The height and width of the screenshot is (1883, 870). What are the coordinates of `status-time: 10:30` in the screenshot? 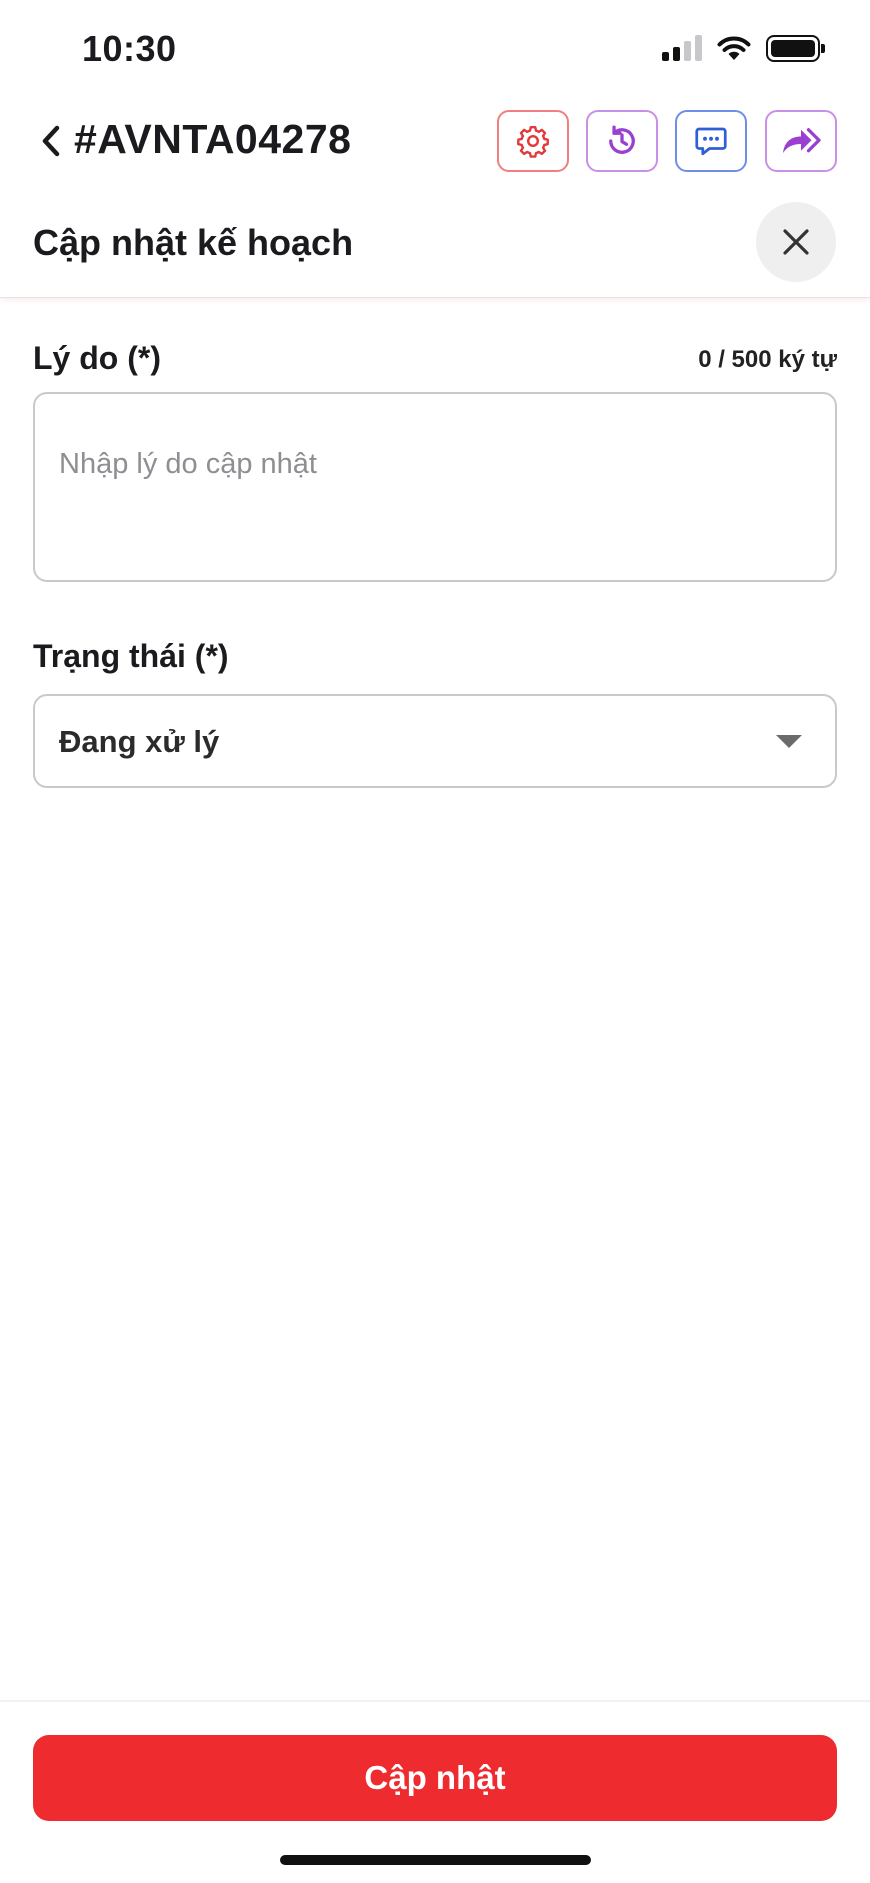 It's located at (129, 48).